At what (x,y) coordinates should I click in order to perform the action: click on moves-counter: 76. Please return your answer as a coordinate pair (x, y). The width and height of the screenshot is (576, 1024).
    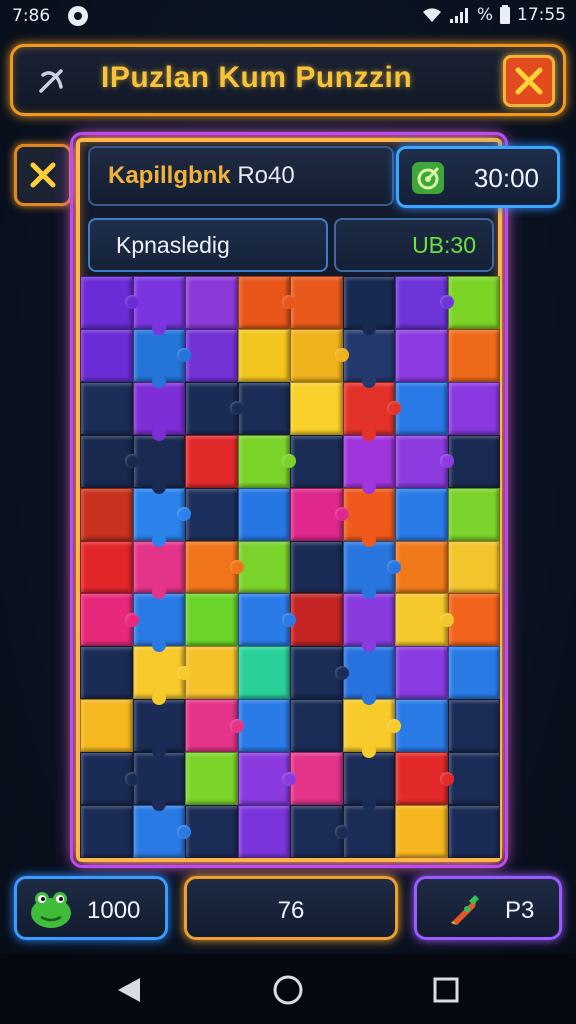
    Looking at the image, I should click on (291, 908).